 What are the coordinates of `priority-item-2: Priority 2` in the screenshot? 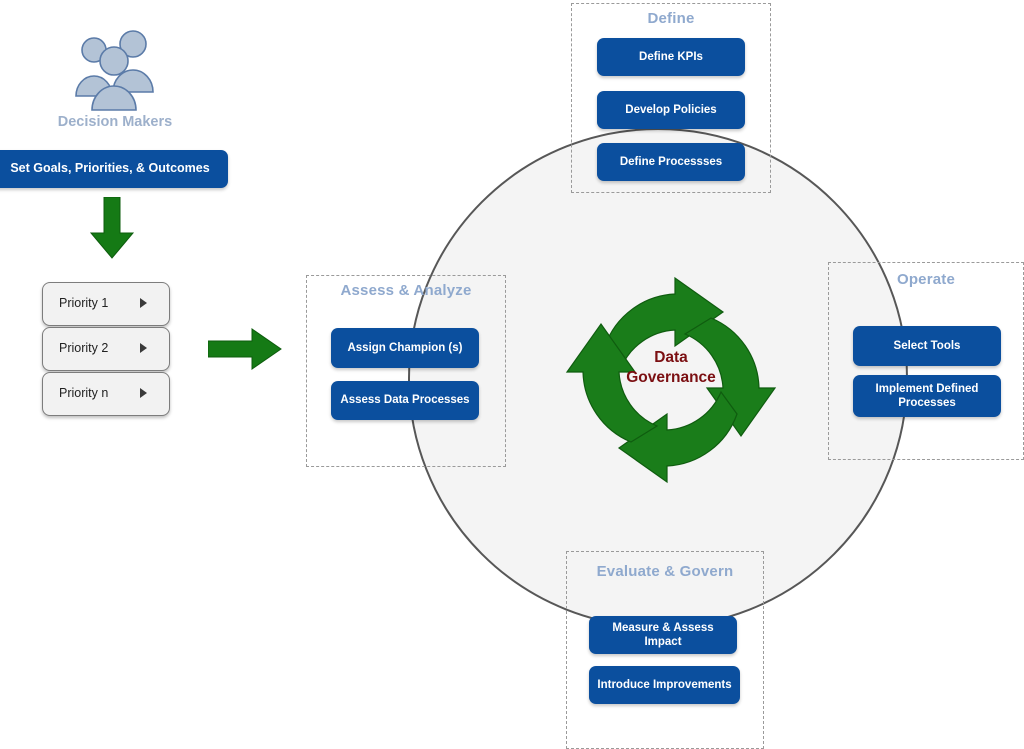 It's located at (106, 349).